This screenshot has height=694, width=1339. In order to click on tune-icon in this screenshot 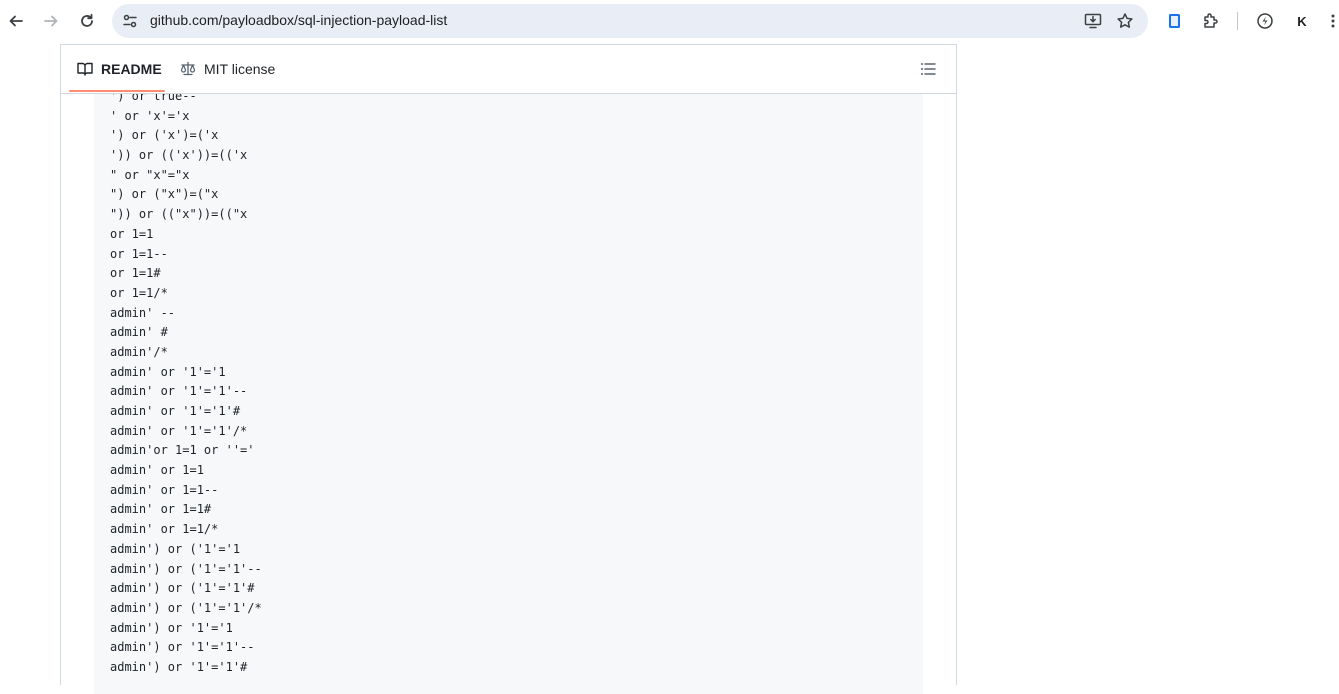, I will do `click(130, 21)`.